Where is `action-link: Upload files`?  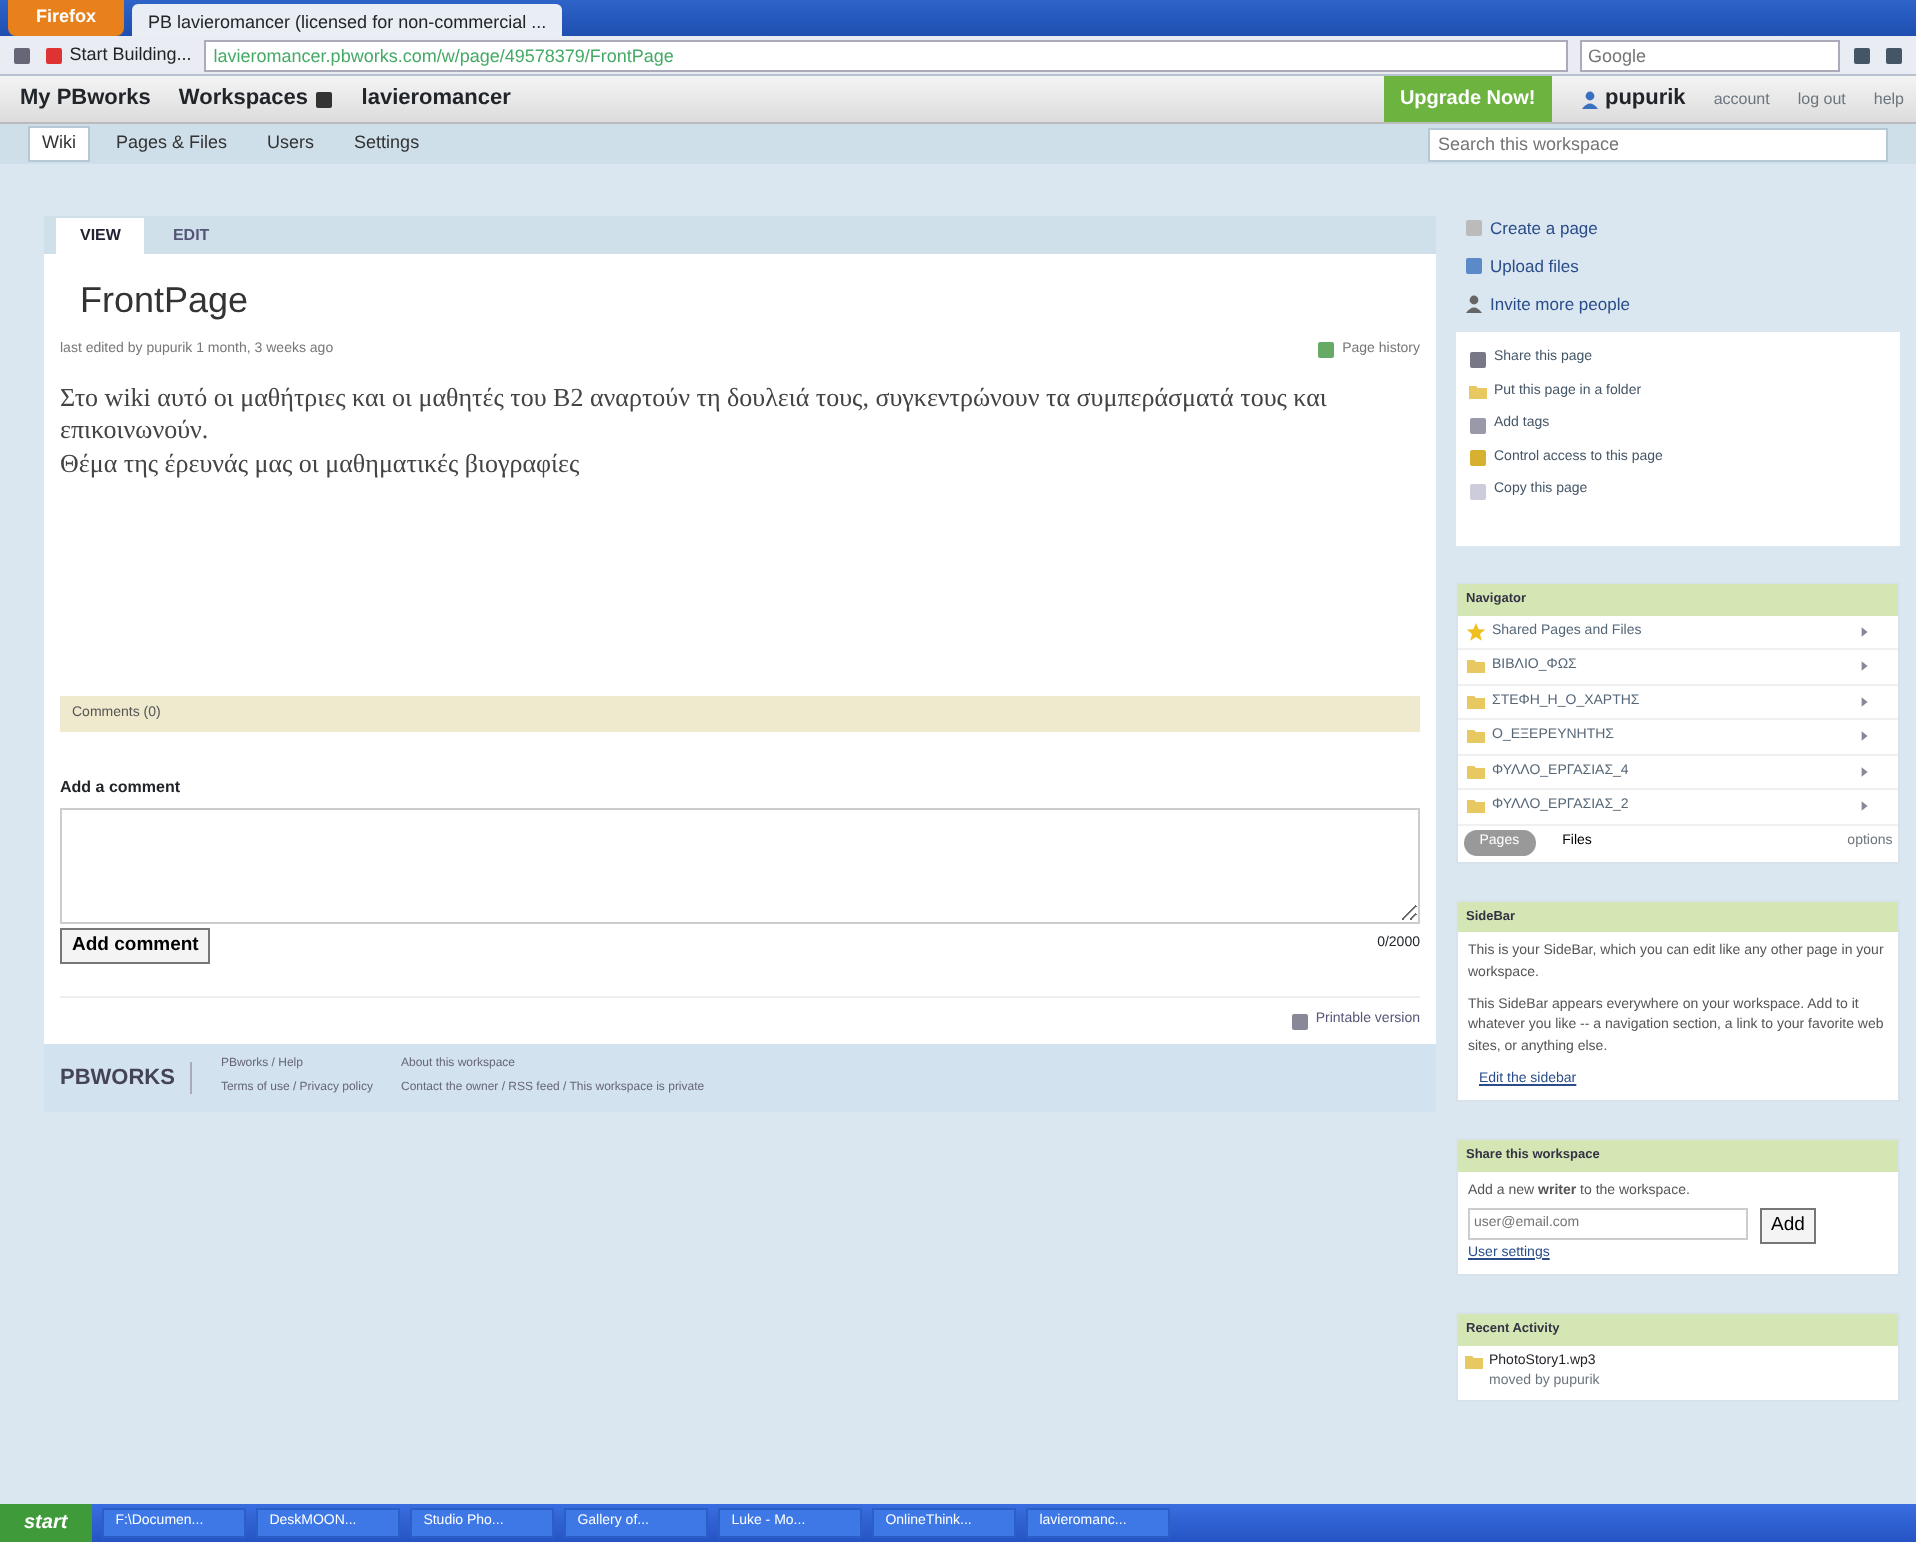
action-link: Upload files is located at coordinates (1534, 266).